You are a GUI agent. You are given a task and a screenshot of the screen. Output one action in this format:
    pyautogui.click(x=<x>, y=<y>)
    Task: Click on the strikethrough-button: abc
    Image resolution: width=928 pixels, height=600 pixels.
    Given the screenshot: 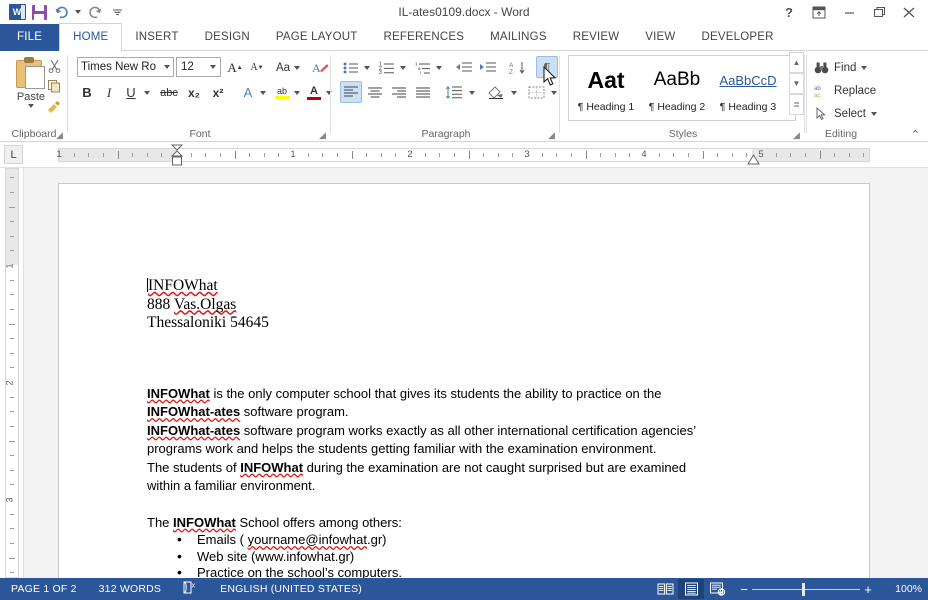 What is the action you would take?
    pyautogui.click(x=169, y=92)
    